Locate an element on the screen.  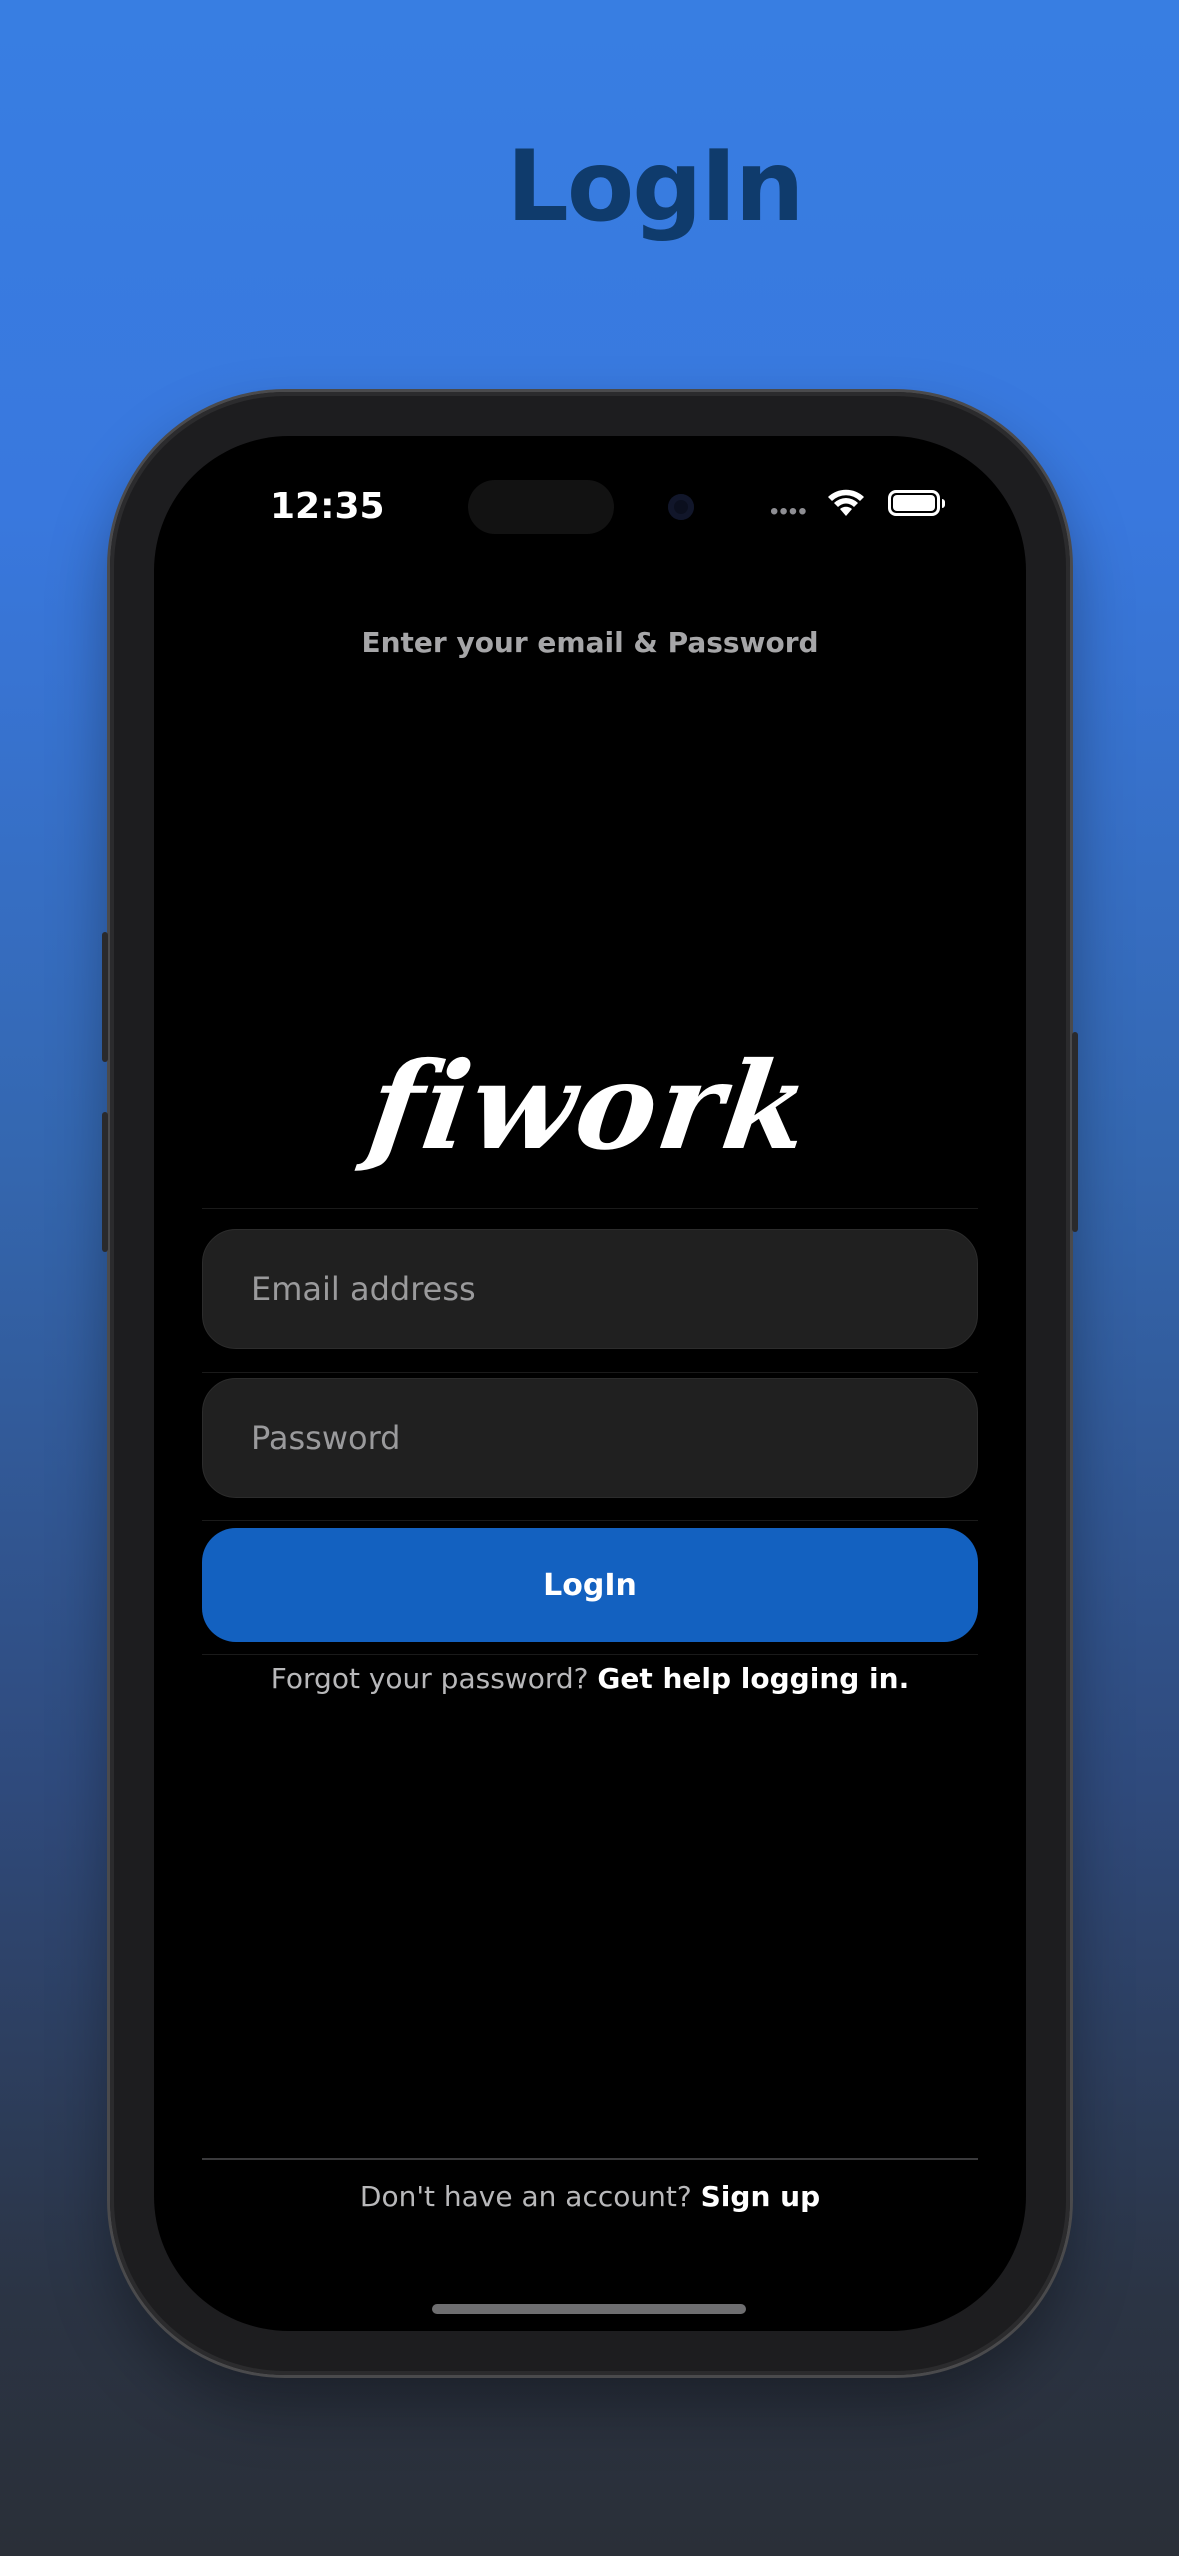
signup-row: Don't have an account? Sign up is located at coordinates (590, 2196).